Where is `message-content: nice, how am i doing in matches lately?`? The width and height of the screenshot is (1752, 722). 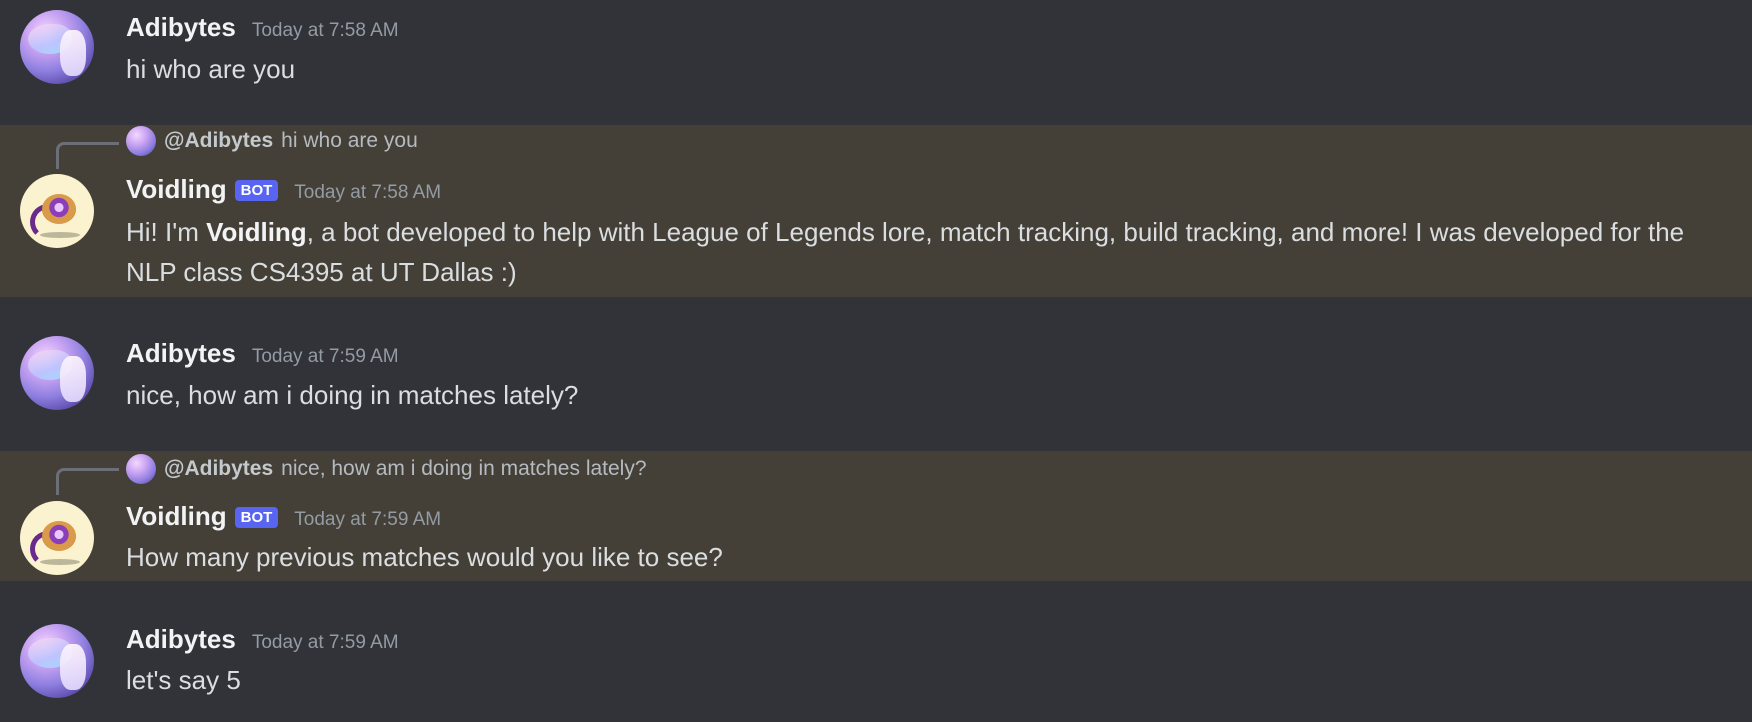 message-content: nice, how am i doing in matches lately? is located at coordinates (352, 395).